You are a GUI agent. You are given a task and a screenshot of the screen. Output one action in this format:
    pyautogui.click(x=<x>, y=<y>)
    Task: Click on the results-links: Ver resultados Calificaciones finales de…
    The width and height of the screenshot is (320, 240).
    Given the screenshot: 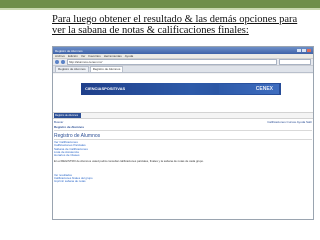 What is the action you would take?
    pyautogui.click(x=73, y=178)
    